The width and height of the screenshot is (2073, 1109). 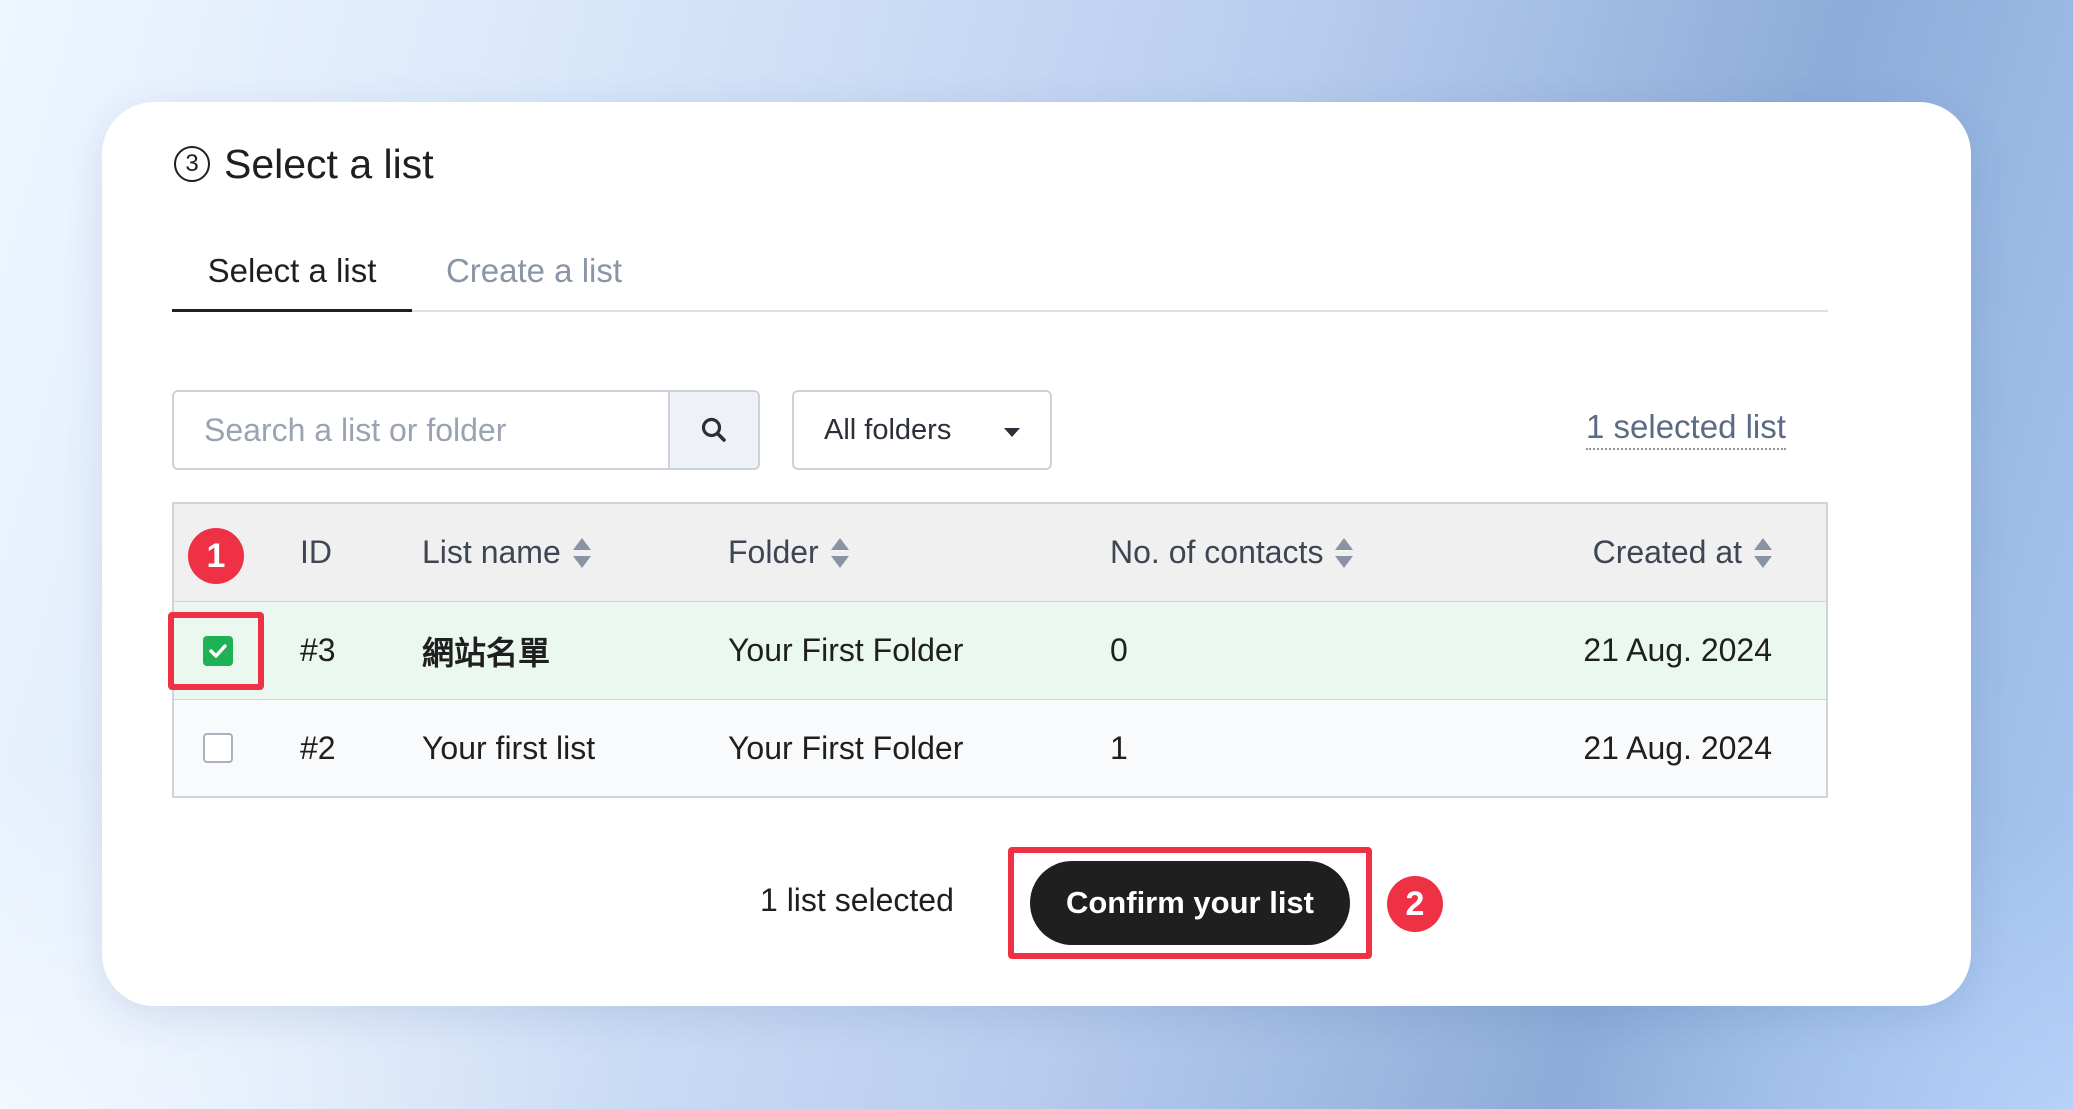 What do you see at coordinates (292, 272) in the screenshot?
I see `tab-select-a-list: Select a list` at bounding box center [292, 272].